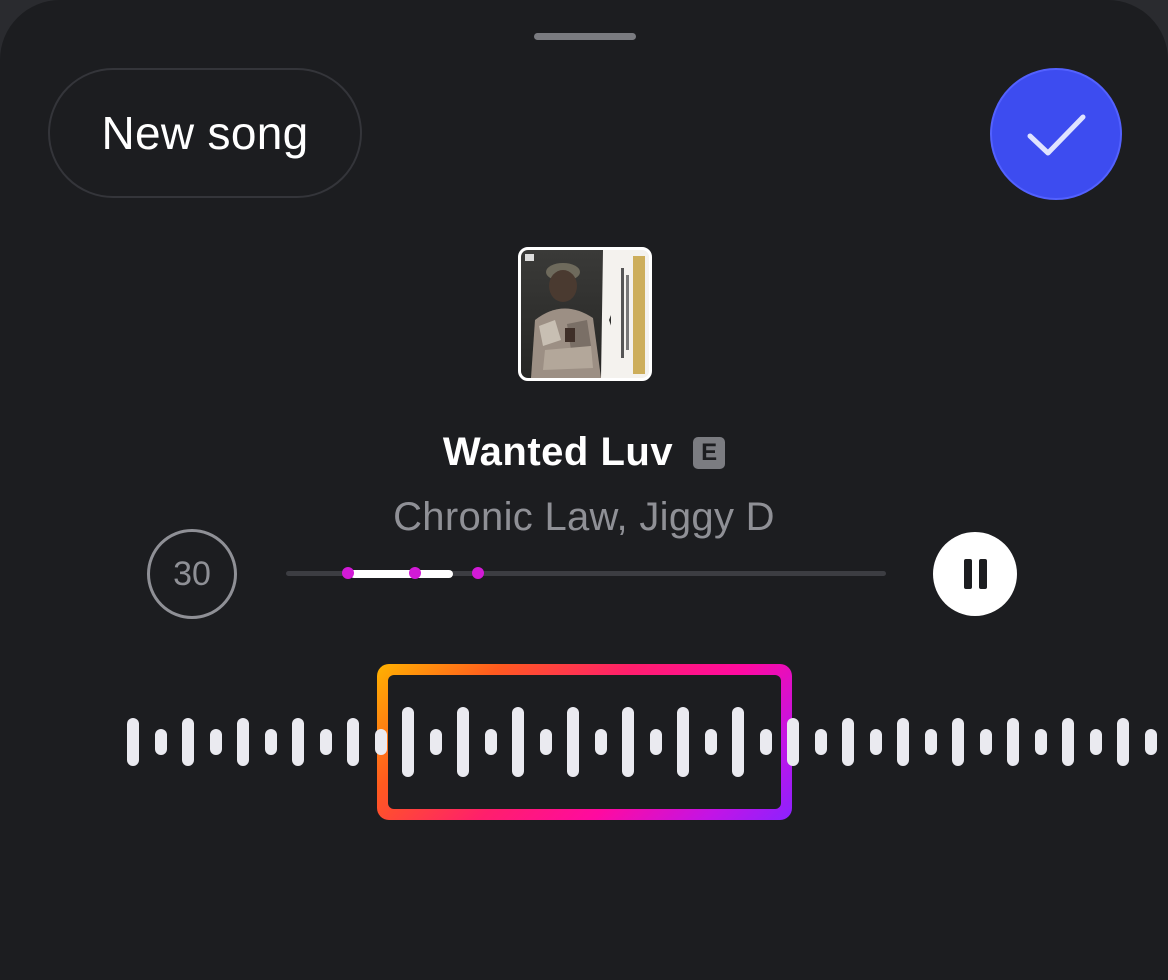 This screenshot has height=980, width=1168. I want to click on clip-duration-button: 30, so click(192, 574).